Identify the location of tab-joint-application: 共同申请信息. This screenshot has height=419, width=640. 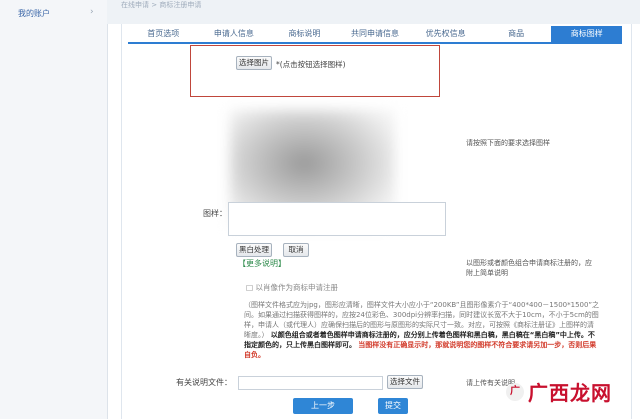
(375, 34).